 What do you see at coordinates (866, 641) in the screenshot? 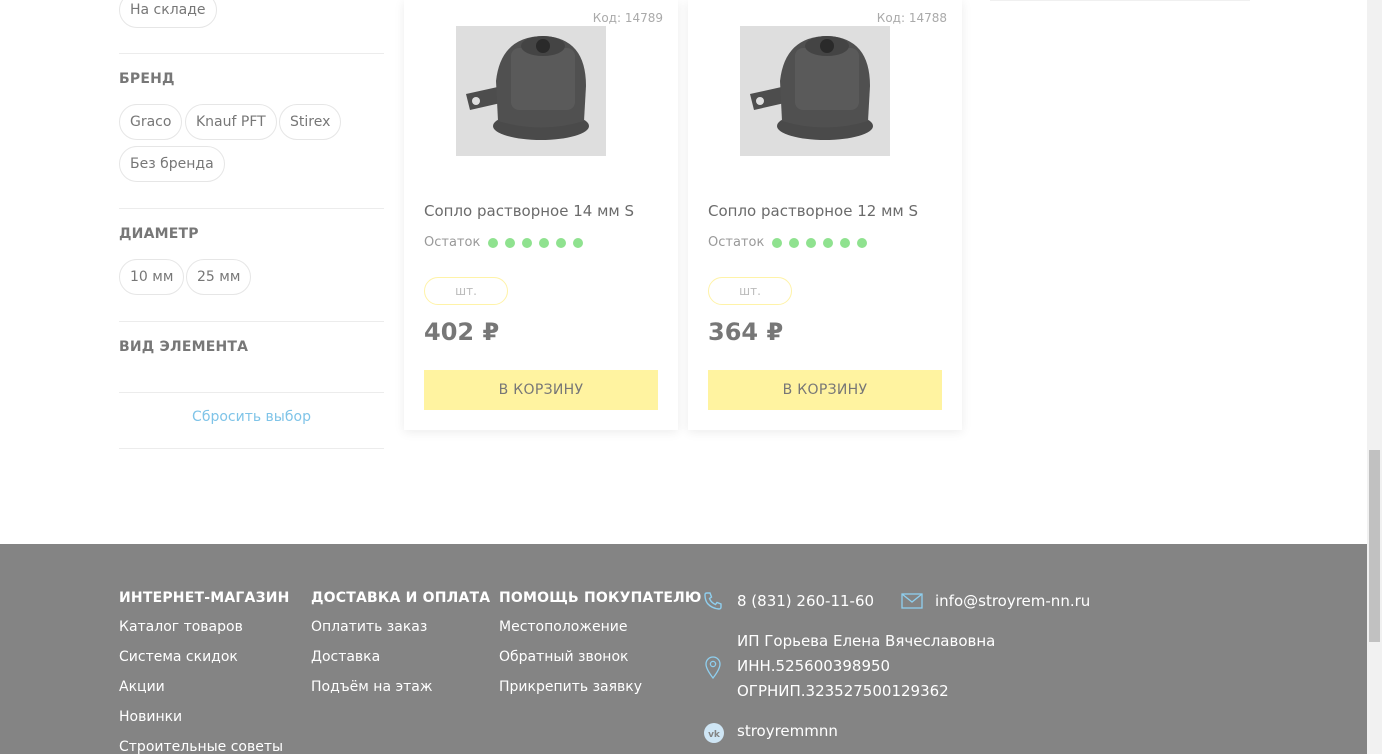
I see `company-name: ИП Горьева Елена Вячеславовна` at bounding box center [866, 641].